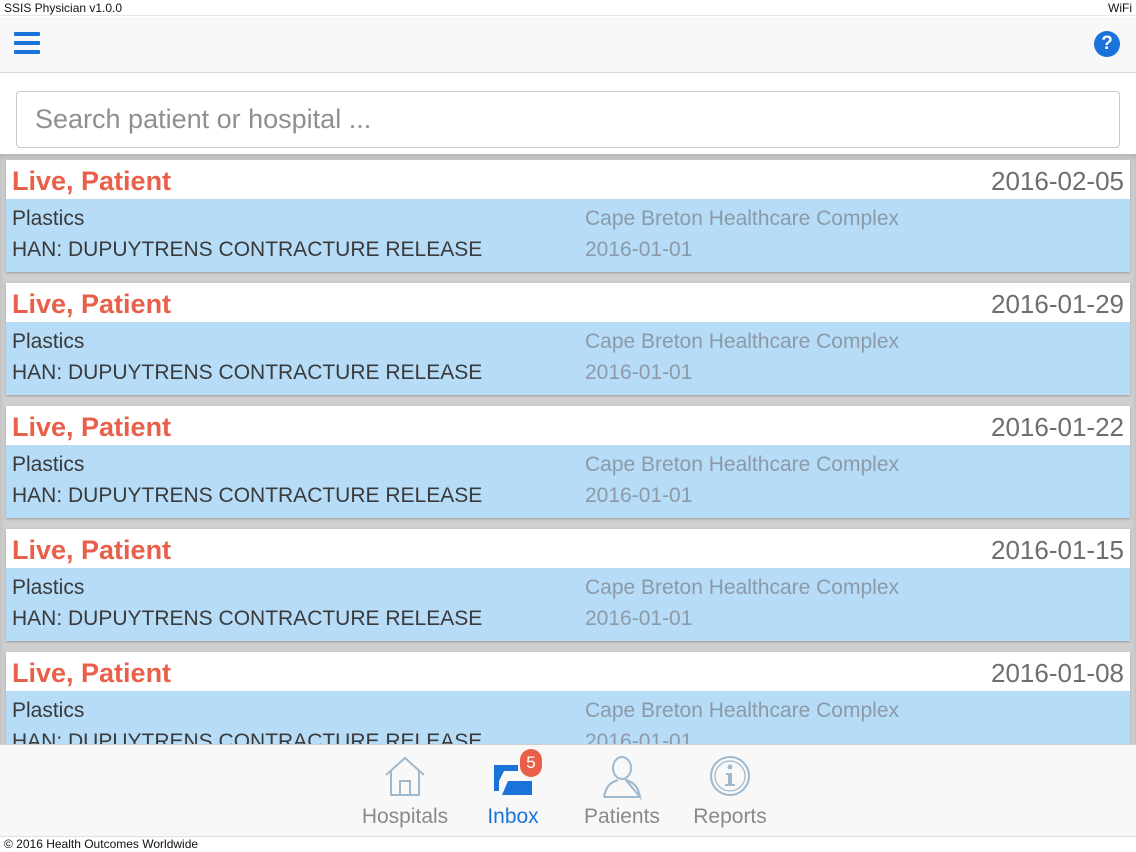 The image size is (1136, 852). I want to click on case-date: 2016-02-05, so click(1057, 181).